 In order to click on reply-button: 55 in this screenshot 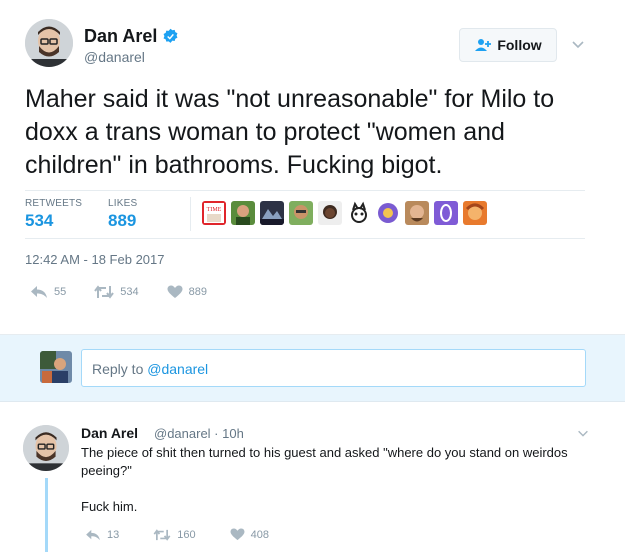, I will do `click(48, 292)`.